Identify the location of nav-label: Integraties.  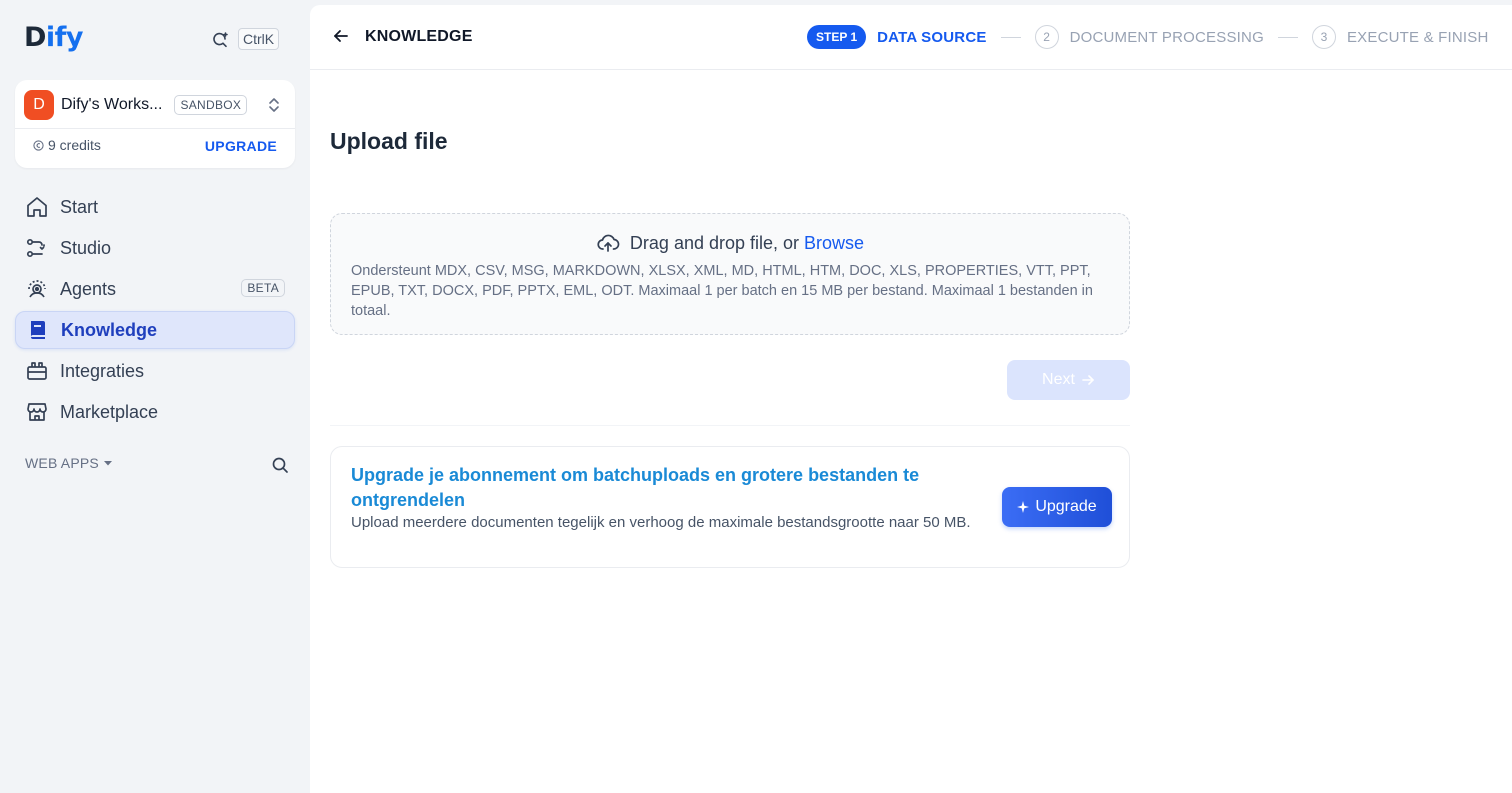
(102, 370).